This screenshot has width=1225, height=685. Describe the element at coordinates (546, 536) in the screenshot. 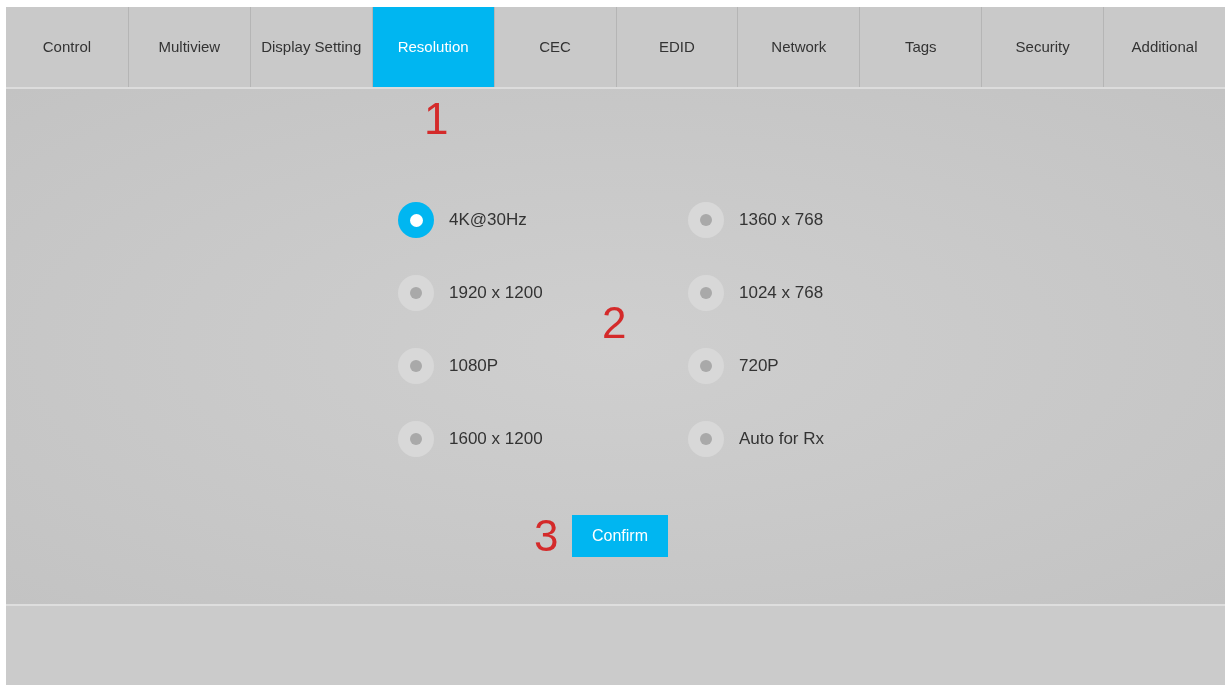

I see `annotation-number: 3` at that location.